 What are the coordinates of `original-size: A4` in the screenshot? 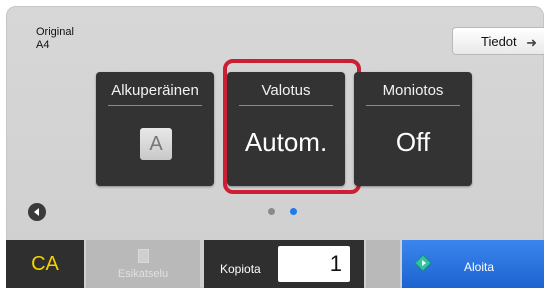 It's located at (43, 45).